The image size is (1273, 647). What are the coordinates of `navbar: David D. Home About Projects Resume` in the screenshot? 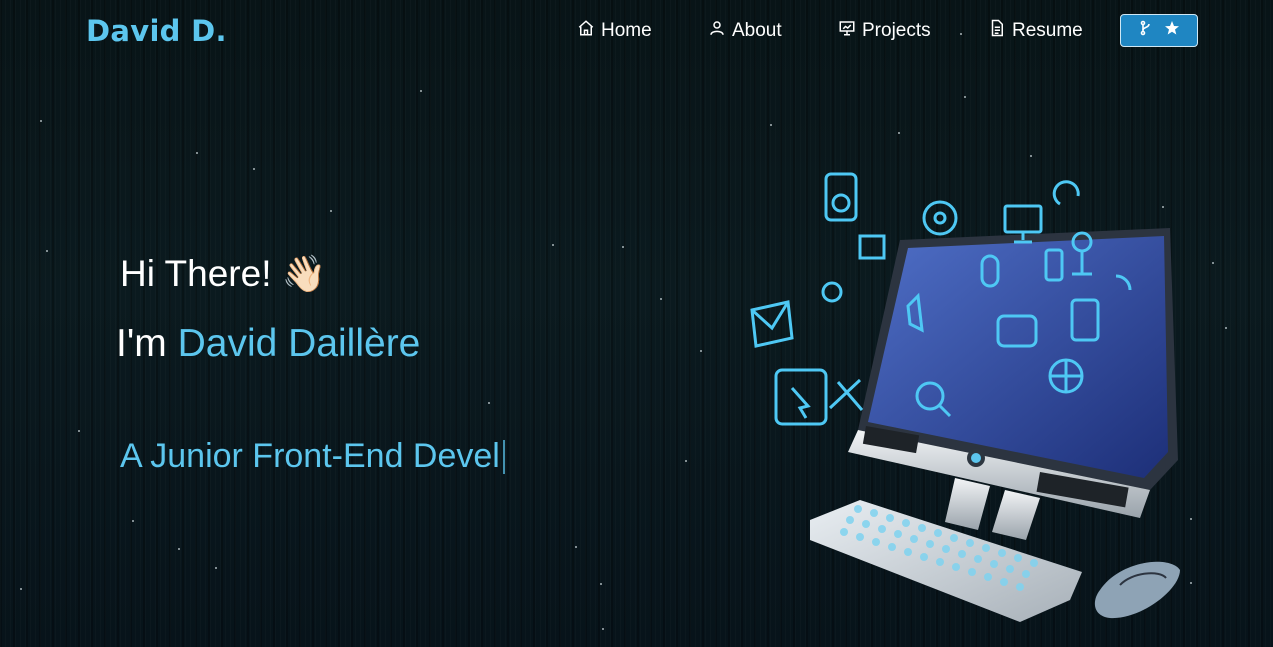 It's located at (636, 32).